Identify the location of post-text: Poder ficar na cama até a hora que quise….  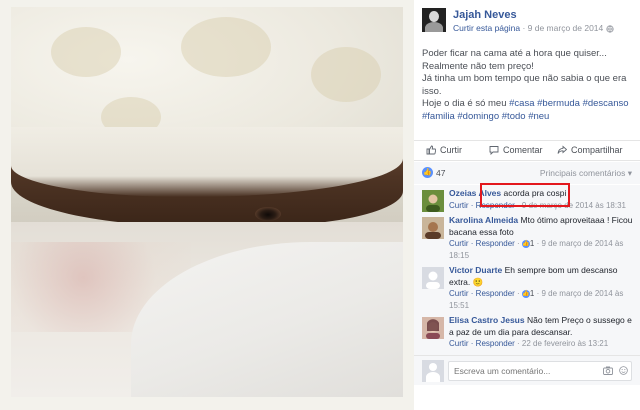
(528, 85).